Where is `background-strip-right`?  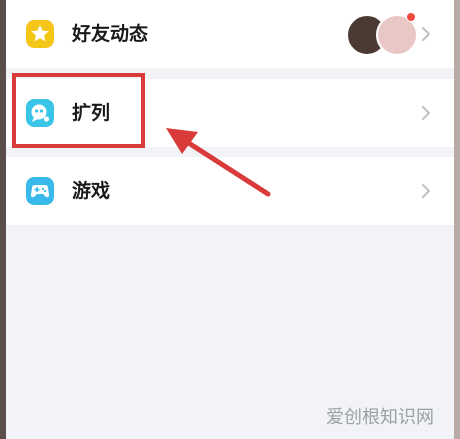 background-strip-right is located at coordinates (457, 219).